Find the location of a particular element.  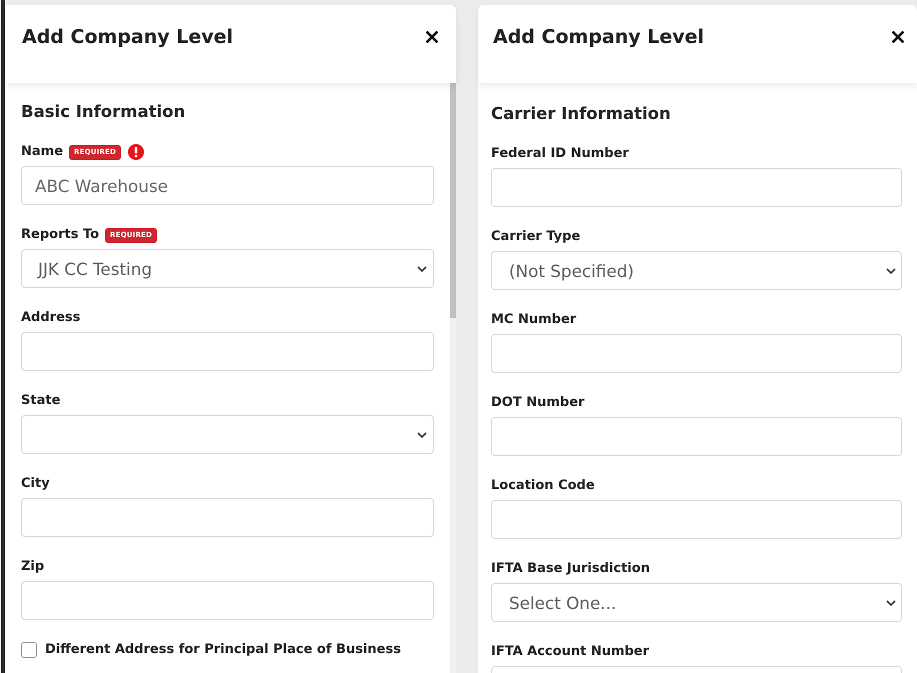

field-label: State is located at coordinates (40, 401).